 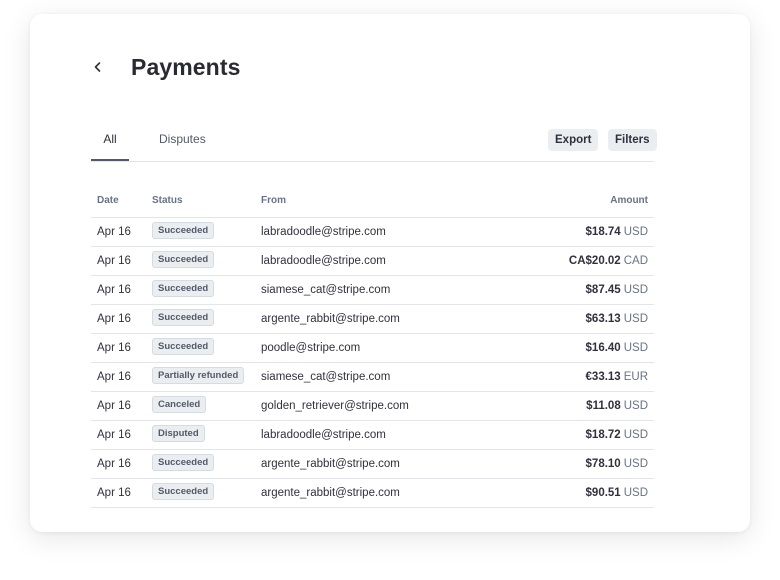 I want to click on amount-value: $18.74, so click(x=603, y=232).